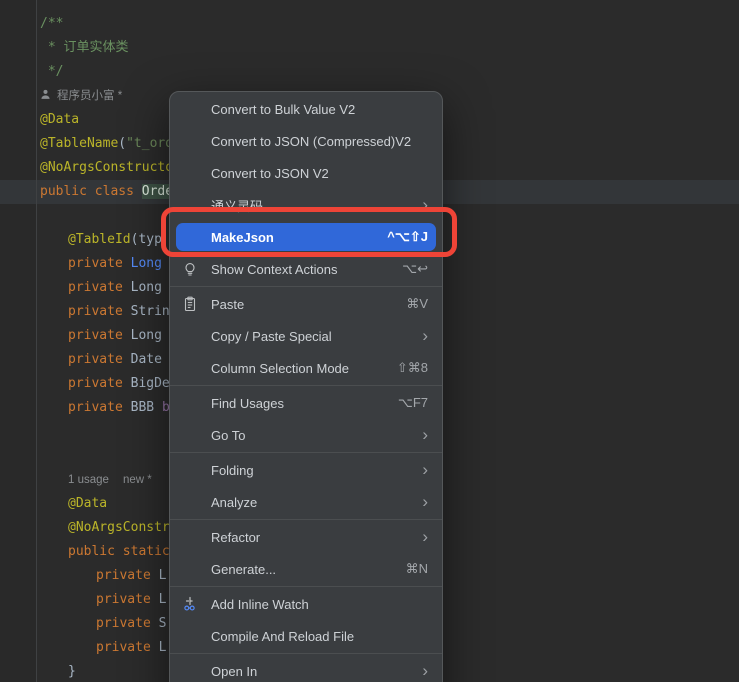 This screenshot has width=739, height=682. Describe the element at coordinates (196, 269) in the screenshot. I see `lightbulb-icon` at that location.